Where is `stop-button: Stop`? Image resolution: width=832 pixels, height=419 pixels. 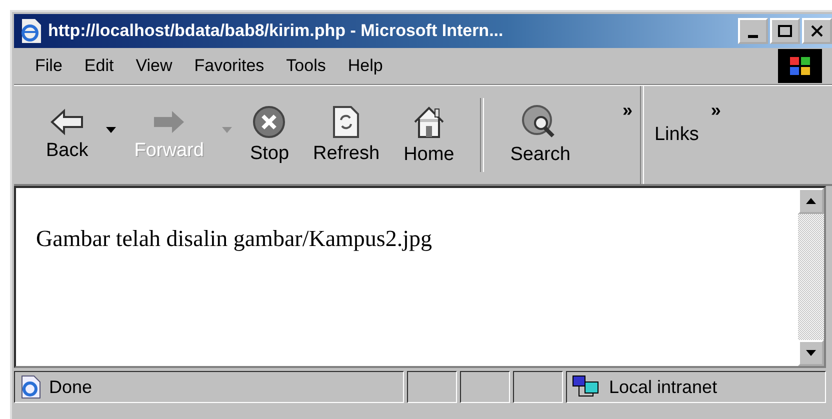 stop-button: Stop is located at coordinates (270, 135).